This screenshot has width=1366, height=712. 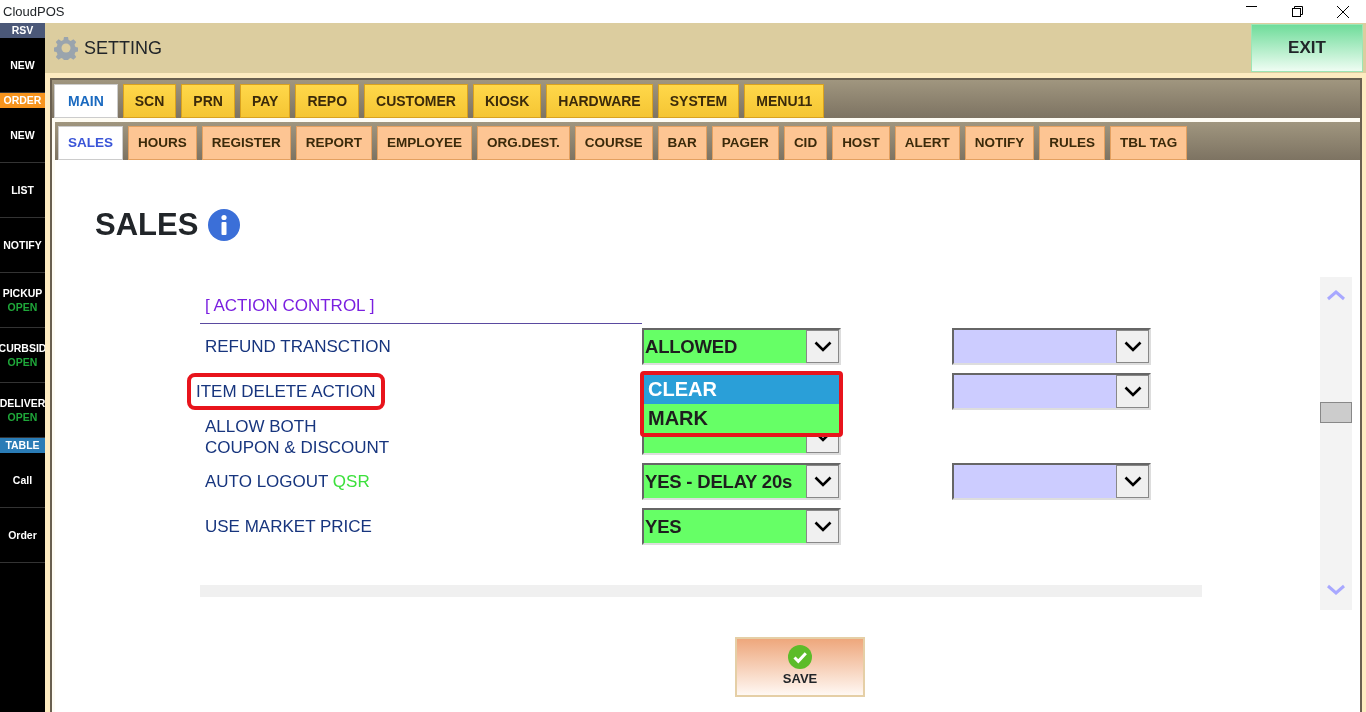 I want to click on sidebar-item-label: DELIVER, so click(x=22, y=403).